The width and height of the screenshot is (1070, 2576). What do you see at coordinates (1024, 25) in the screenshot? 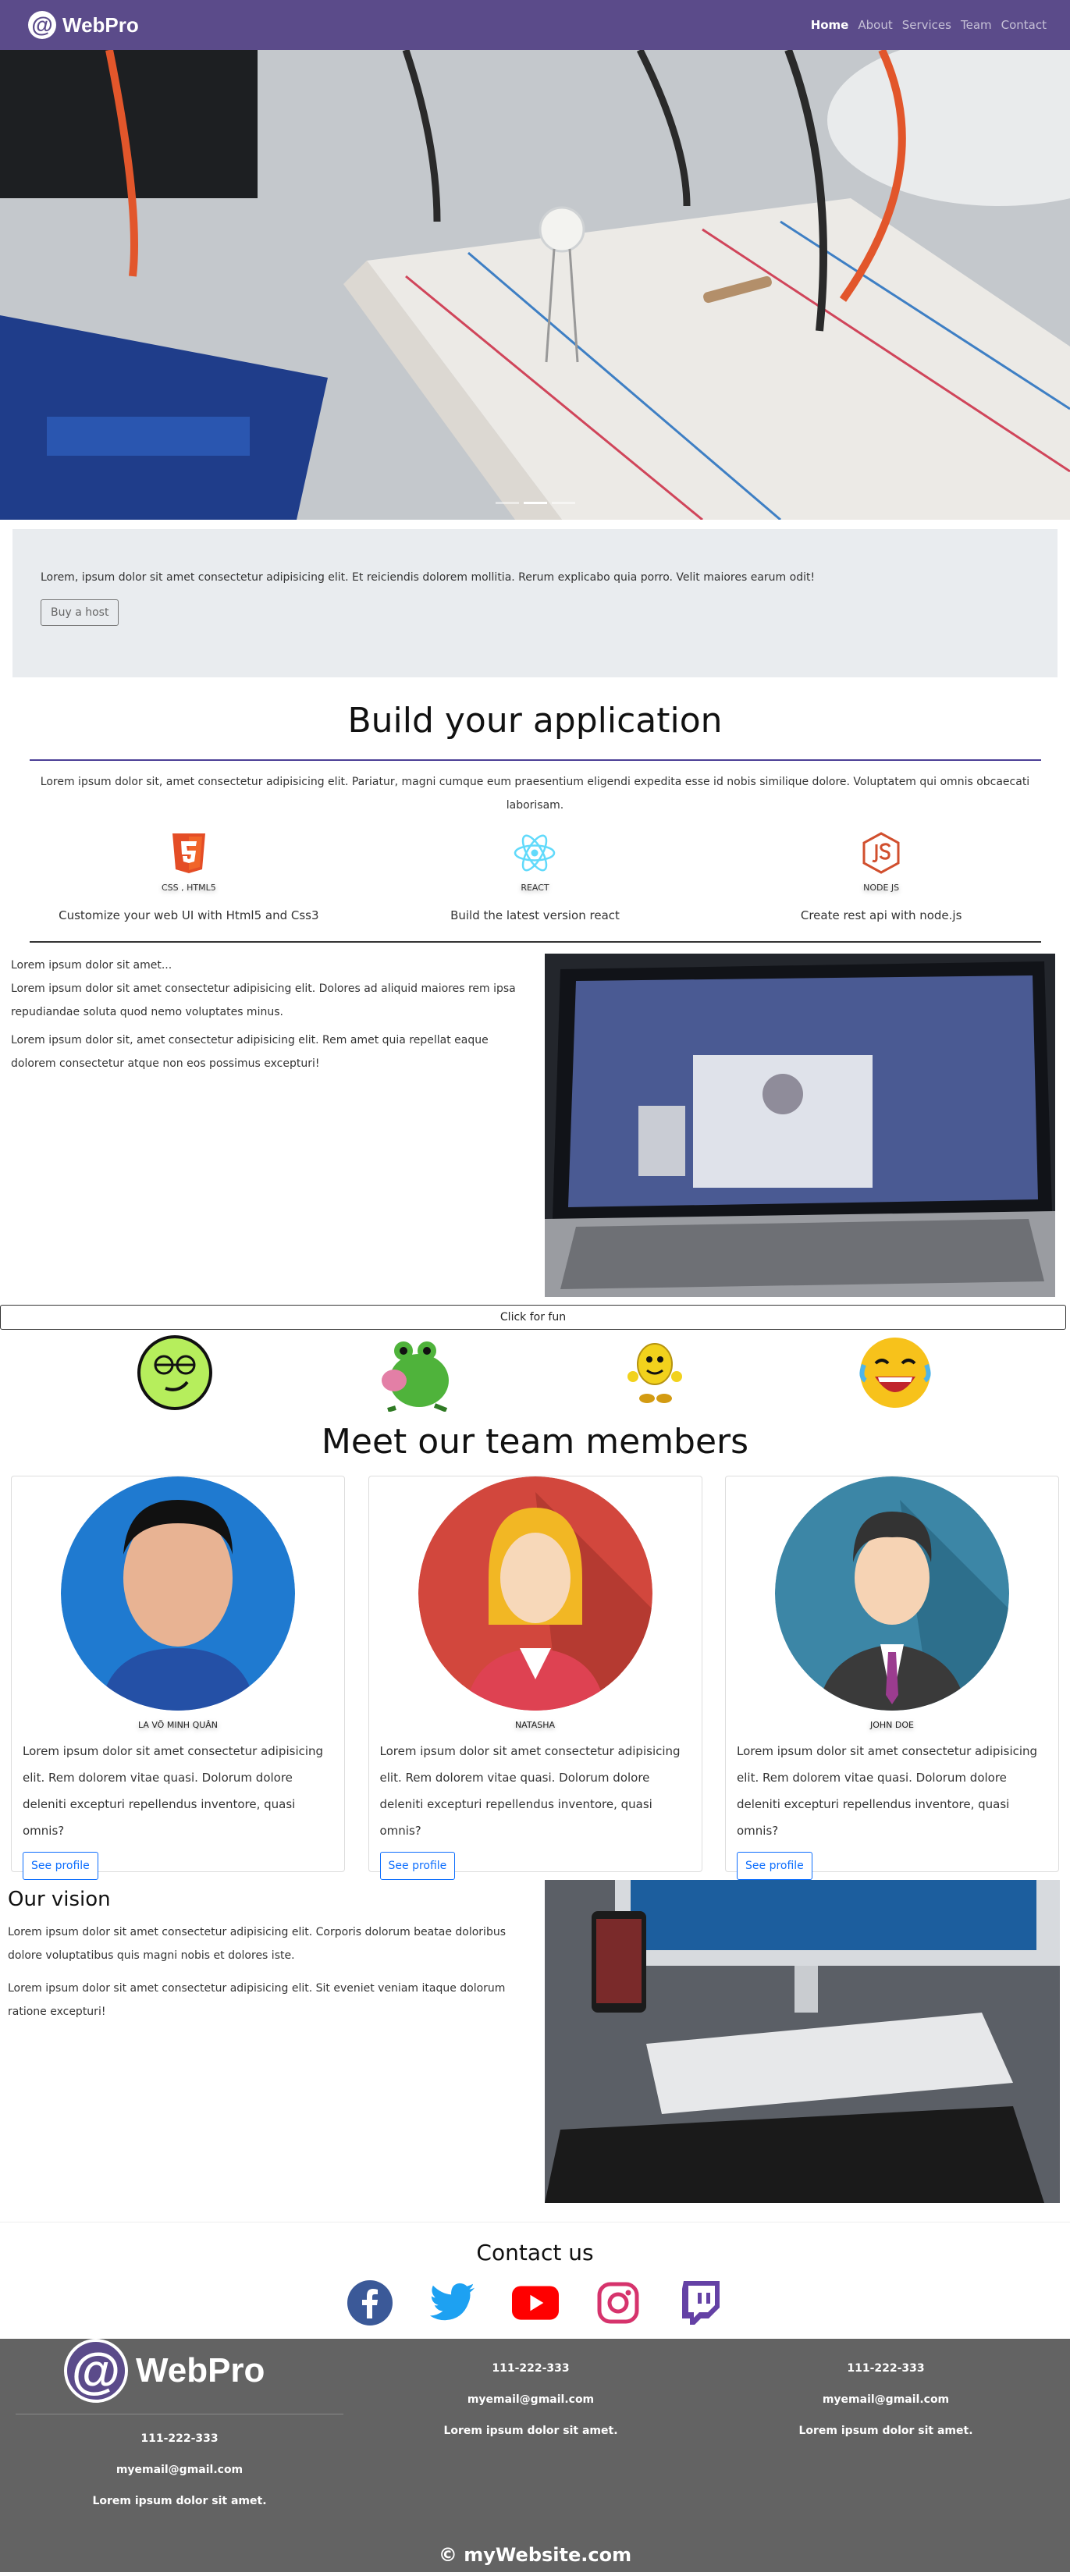
I see `nav-link-contact: Contact` at bounding box center [1024, 25].